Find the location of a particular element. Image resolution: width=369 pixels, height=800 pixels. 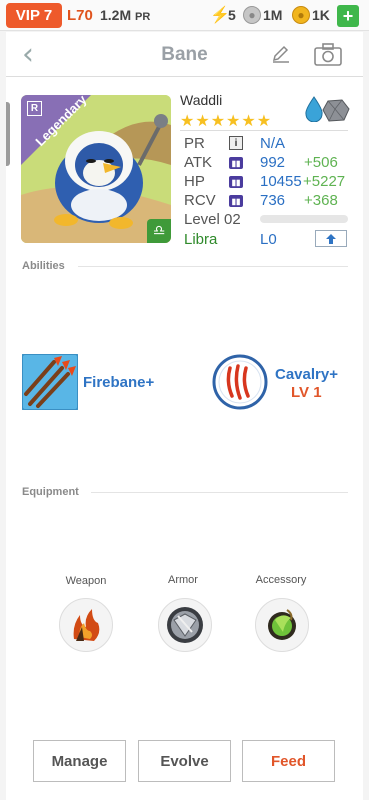

manage-button: Manage is located at coordinates (79, 761).